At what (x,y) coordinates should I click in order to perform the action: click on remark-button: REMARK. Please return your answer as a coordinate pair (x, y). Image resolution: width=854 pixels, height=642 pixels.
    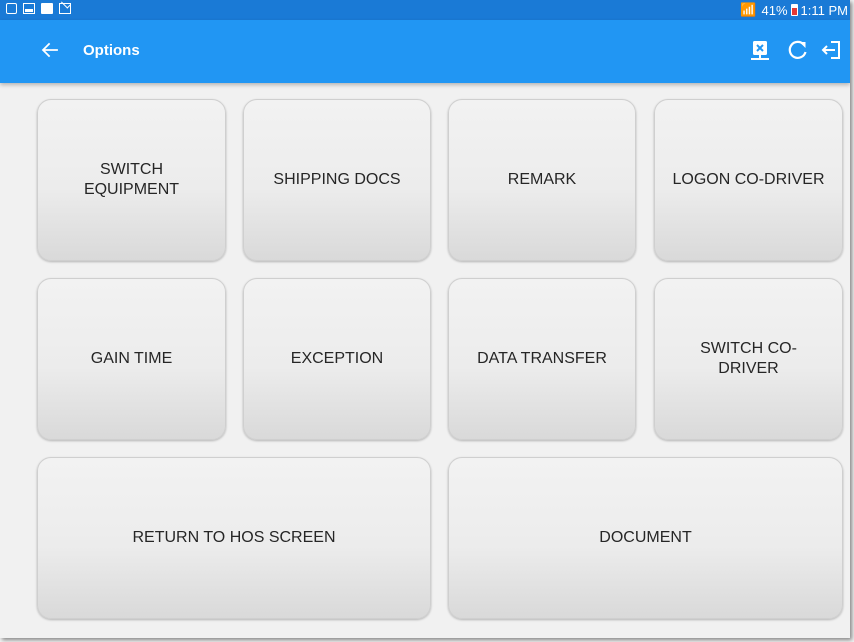
    Looking at the image, I should click on (542, 180).